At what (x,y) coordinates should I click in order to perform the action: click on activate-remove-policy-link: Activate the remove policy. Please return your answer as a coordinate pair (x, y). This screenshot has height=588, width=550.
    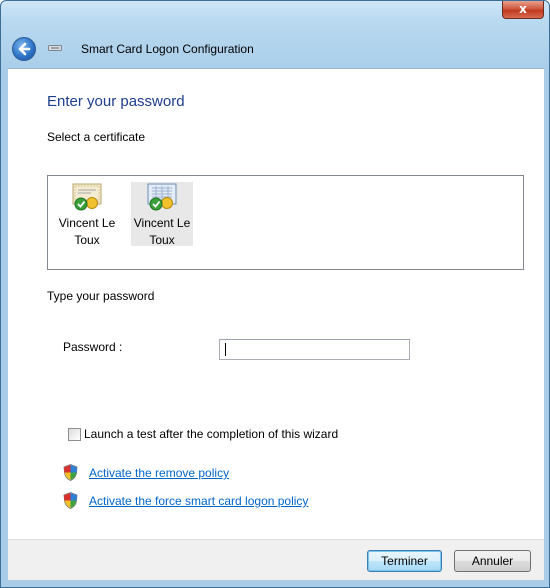
    Looking at the image, I should click on (159, 473).